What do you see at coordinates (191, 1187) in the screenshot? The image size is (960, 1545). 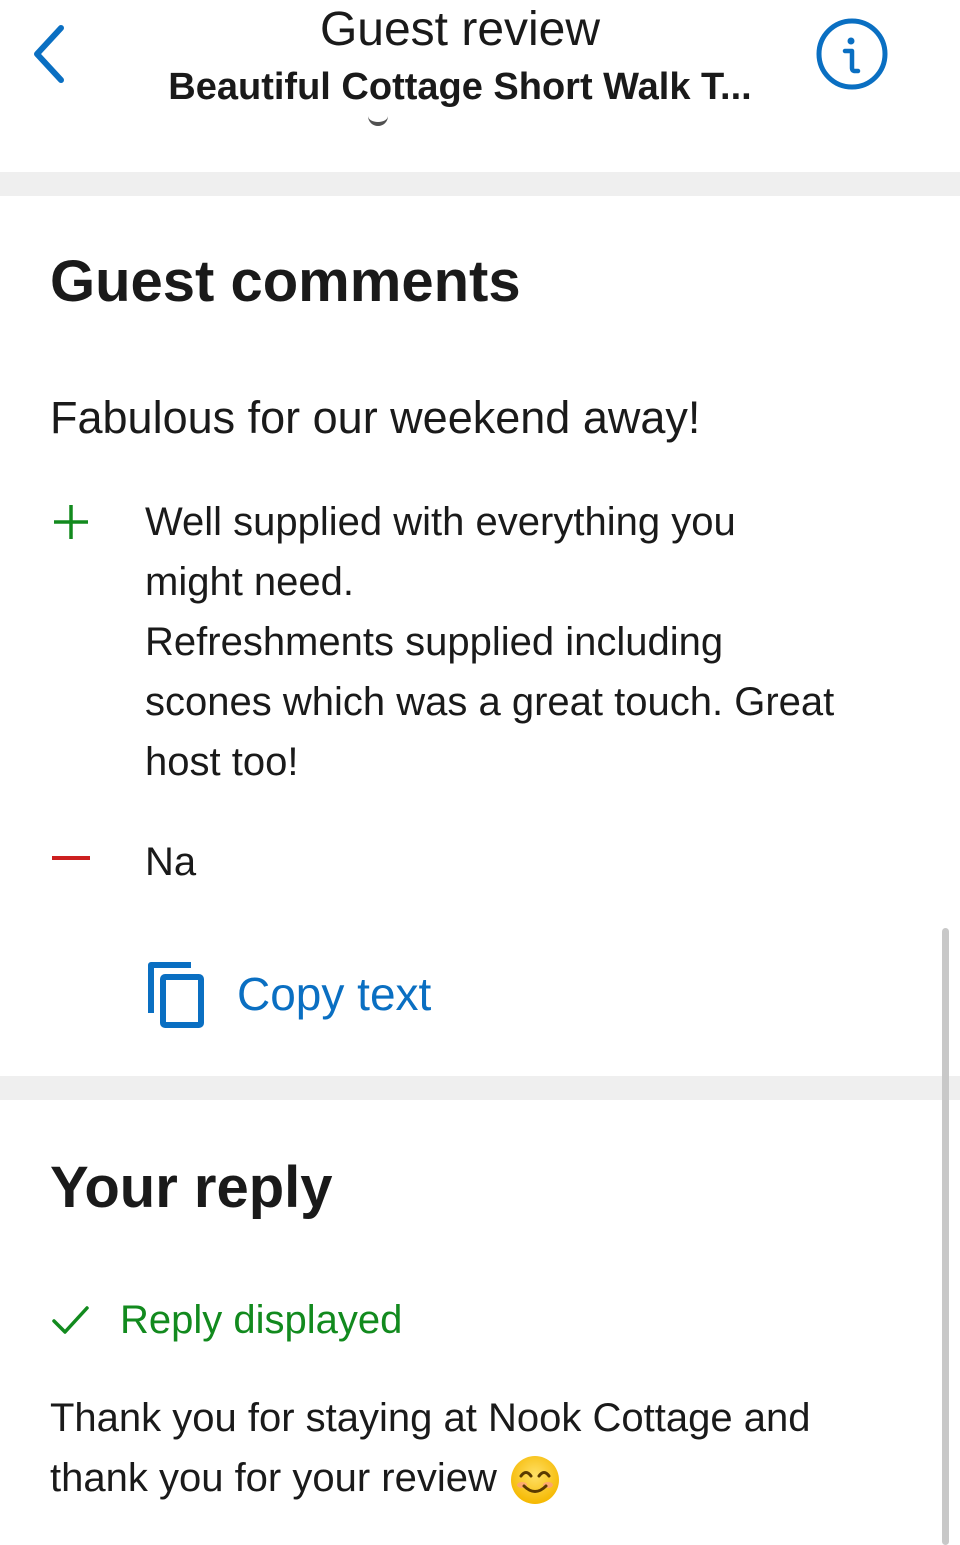 I see `your-reply-heading: Your reply` at bounding box center [191, 1187].